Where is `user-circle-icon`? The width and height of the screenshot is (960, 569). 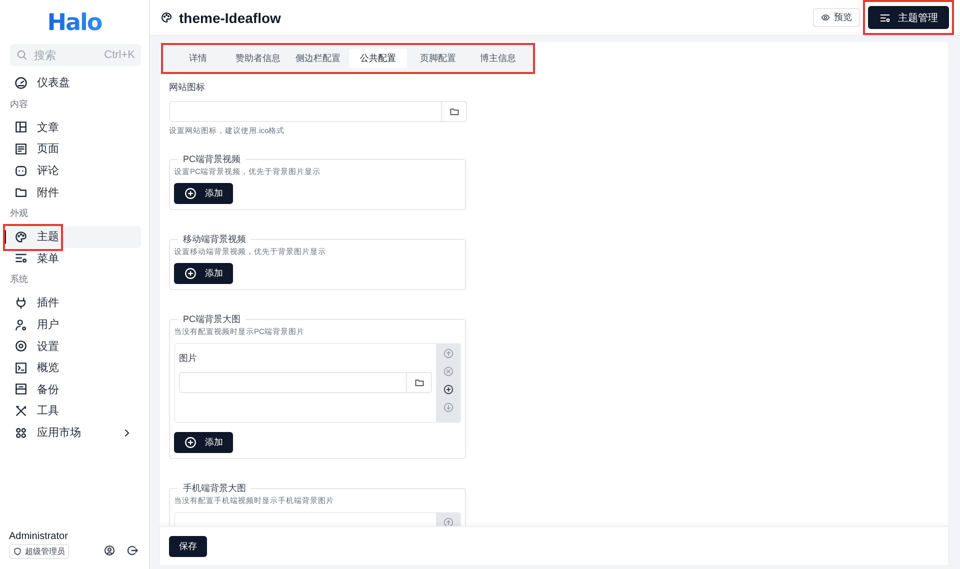 user-circle-icon is located at coordinates (109, 550).